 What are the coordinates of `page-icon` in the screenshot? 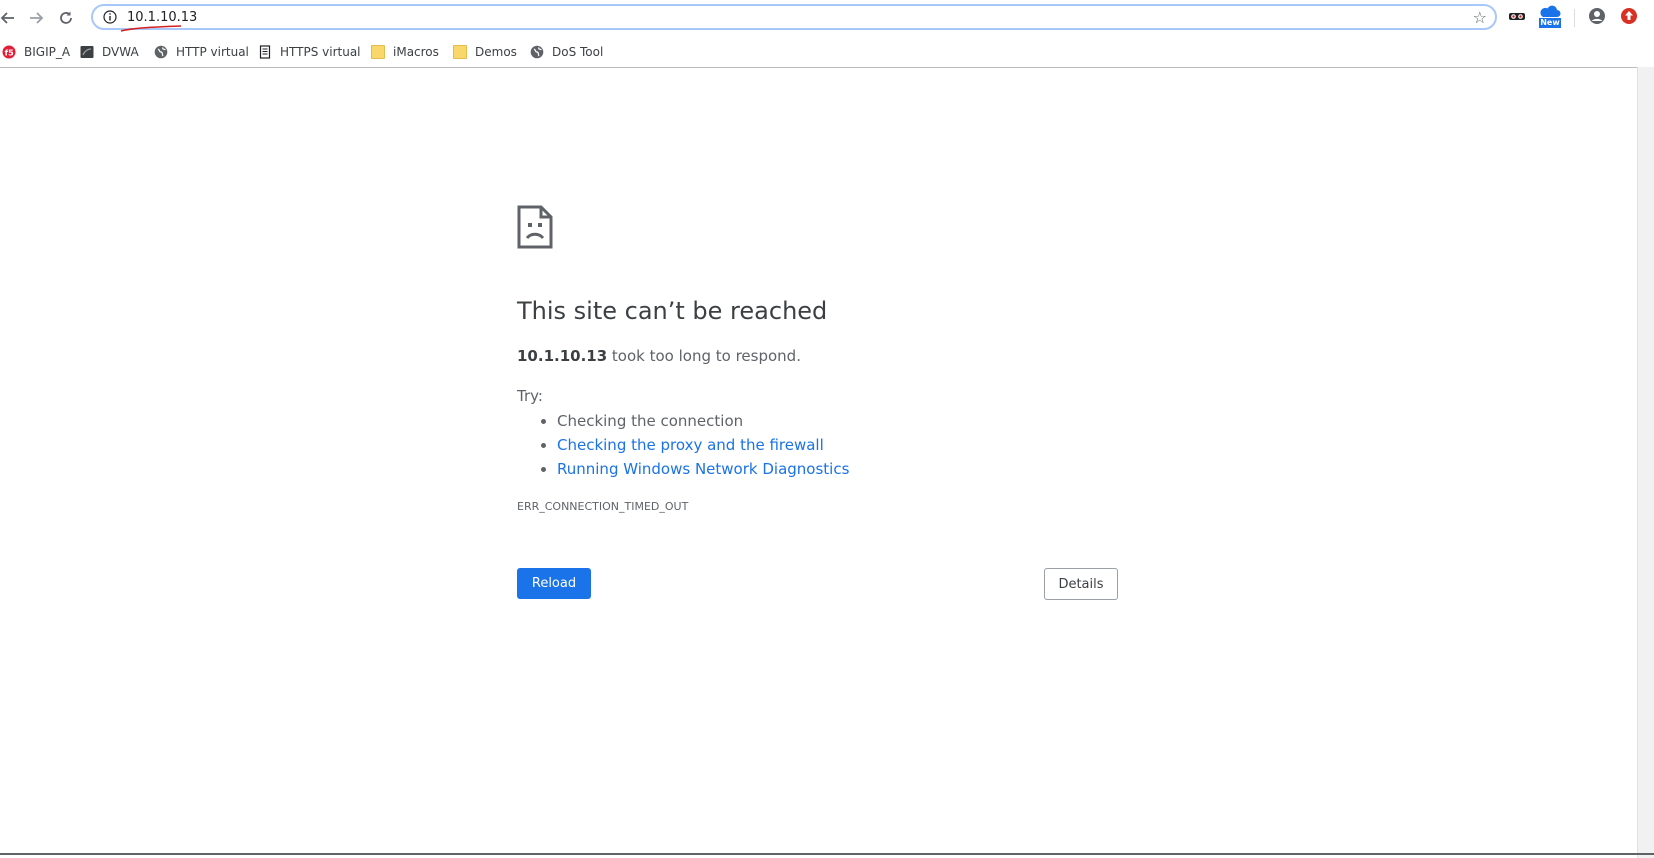 It's located at (265, 52).